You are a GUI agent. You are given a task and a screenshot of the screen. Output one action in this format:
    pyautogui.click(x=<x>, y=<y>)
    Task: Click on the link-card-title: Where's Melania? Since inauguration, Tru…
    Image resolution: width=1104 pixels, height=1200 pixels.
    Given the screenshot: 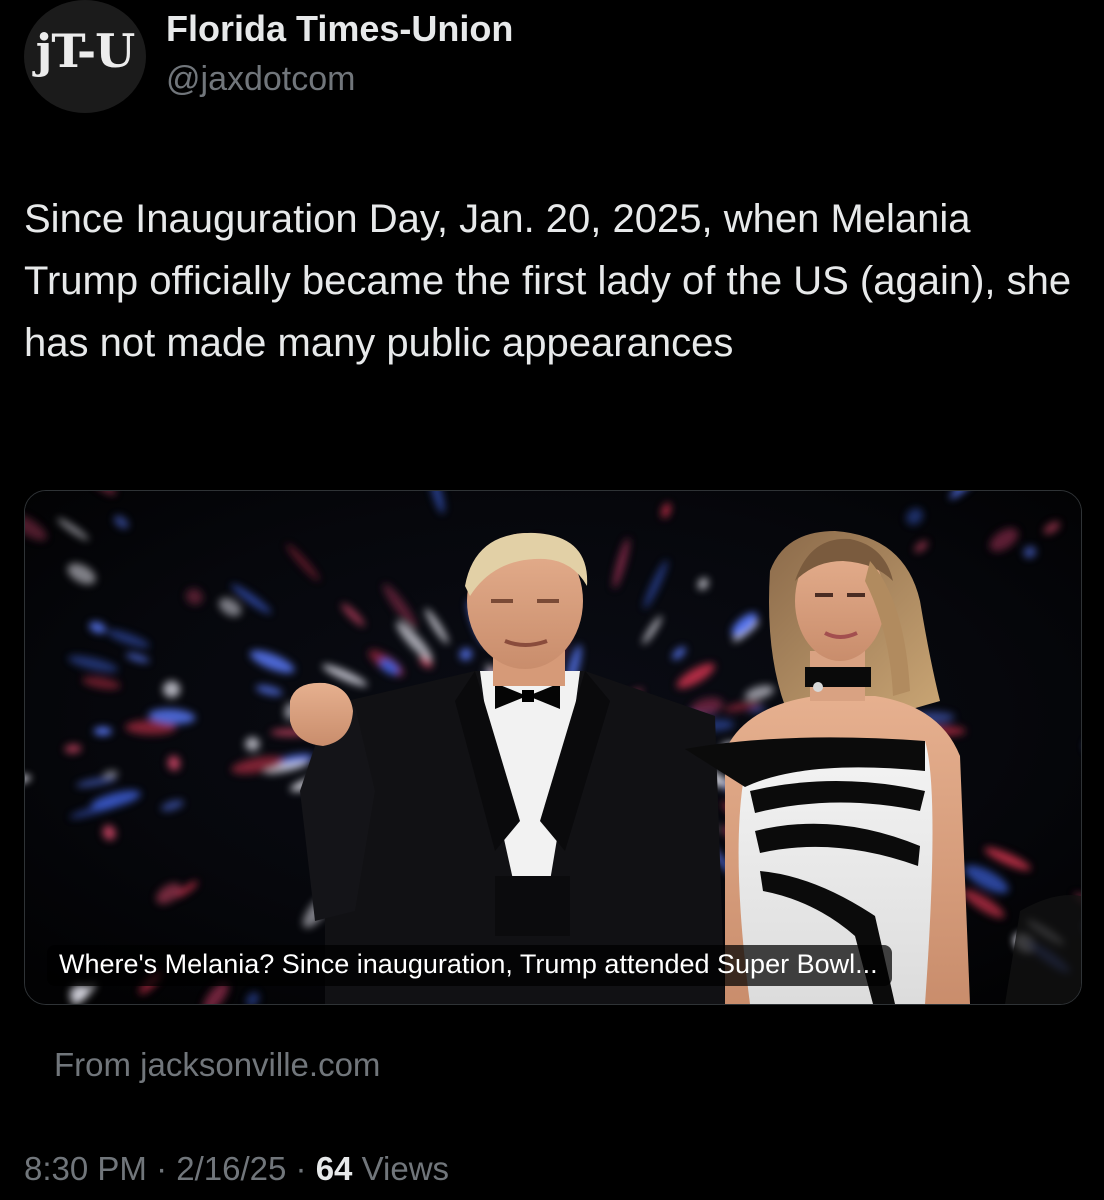 What is the action you would take?
    pyautogui.click(x=469, y=965)
    